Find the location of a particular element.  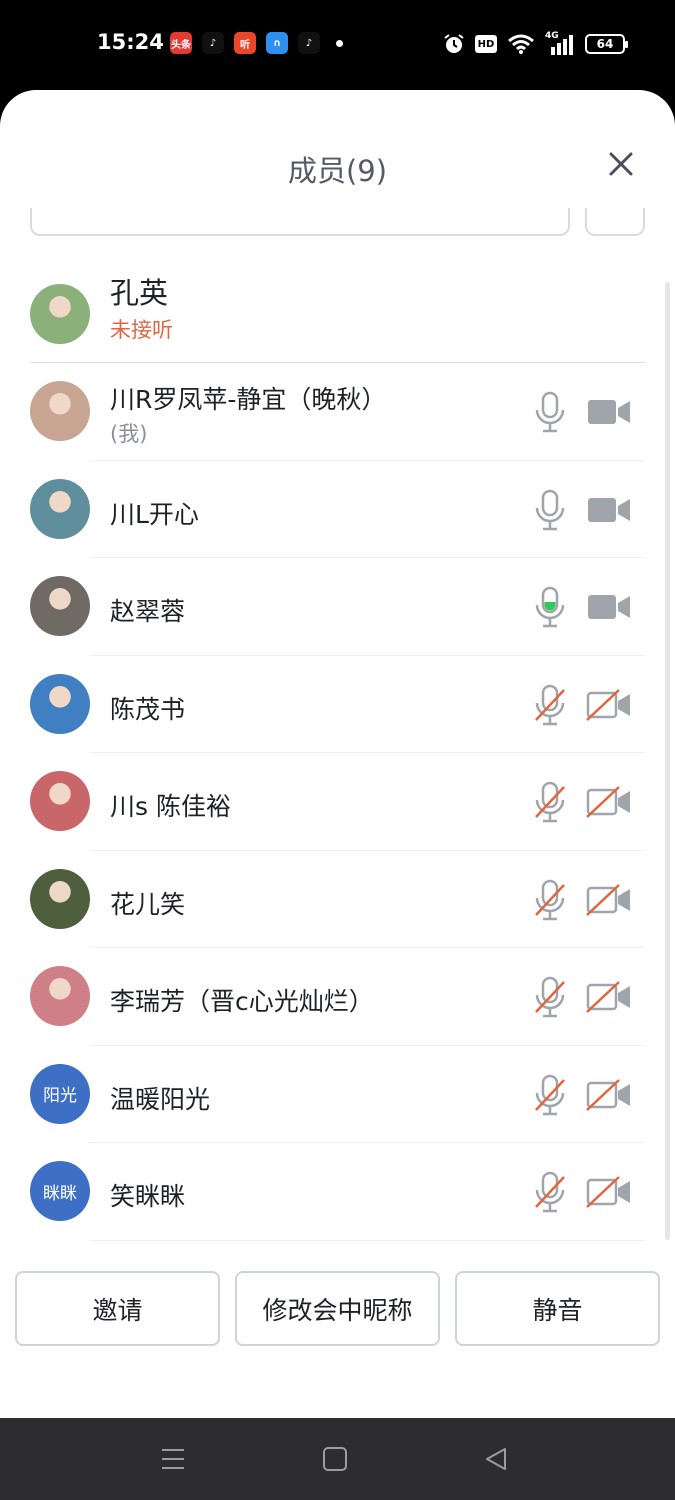

member-name: 川L开心 is located at coordinates (154, 514).